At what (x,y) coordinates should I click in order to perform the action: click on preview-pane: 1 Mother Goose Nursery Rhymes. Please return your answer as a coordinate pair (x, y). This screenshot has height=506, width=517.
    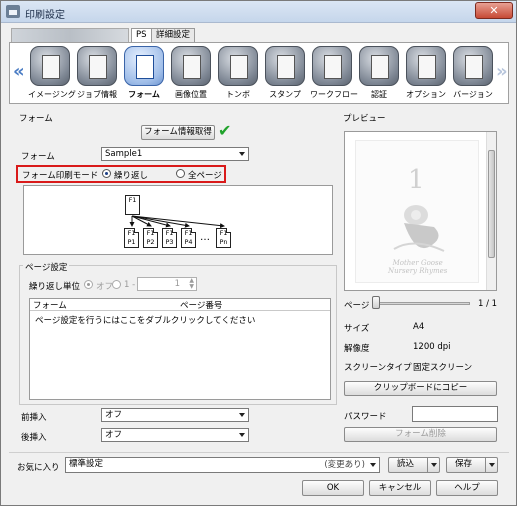
    Looking at the image, I should click on (420, 211).